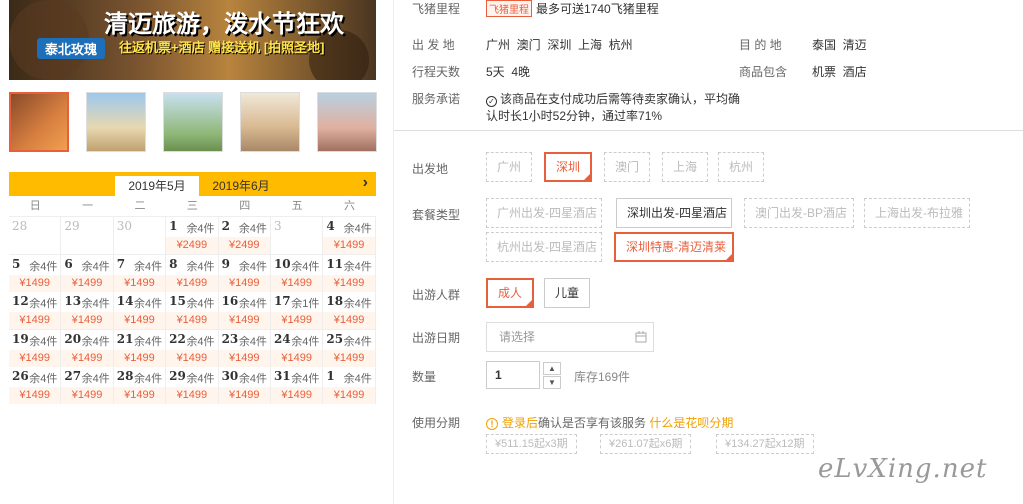  Describe the element at coordinates (225, 263) in the screenshot. I see `day-number: 9` at that location.